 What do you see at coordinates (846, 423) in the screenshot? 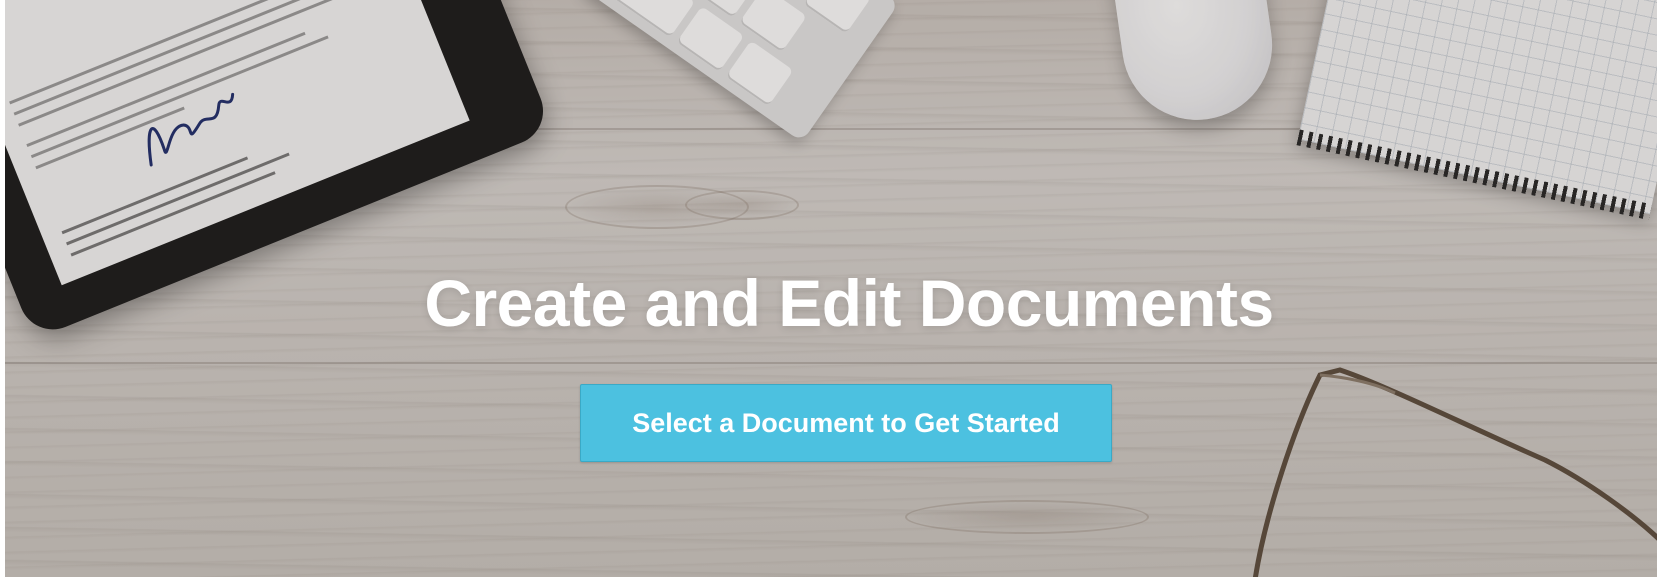
I see `select-document-button: Select a Document to Get Started` at bounding box center [846, 423].